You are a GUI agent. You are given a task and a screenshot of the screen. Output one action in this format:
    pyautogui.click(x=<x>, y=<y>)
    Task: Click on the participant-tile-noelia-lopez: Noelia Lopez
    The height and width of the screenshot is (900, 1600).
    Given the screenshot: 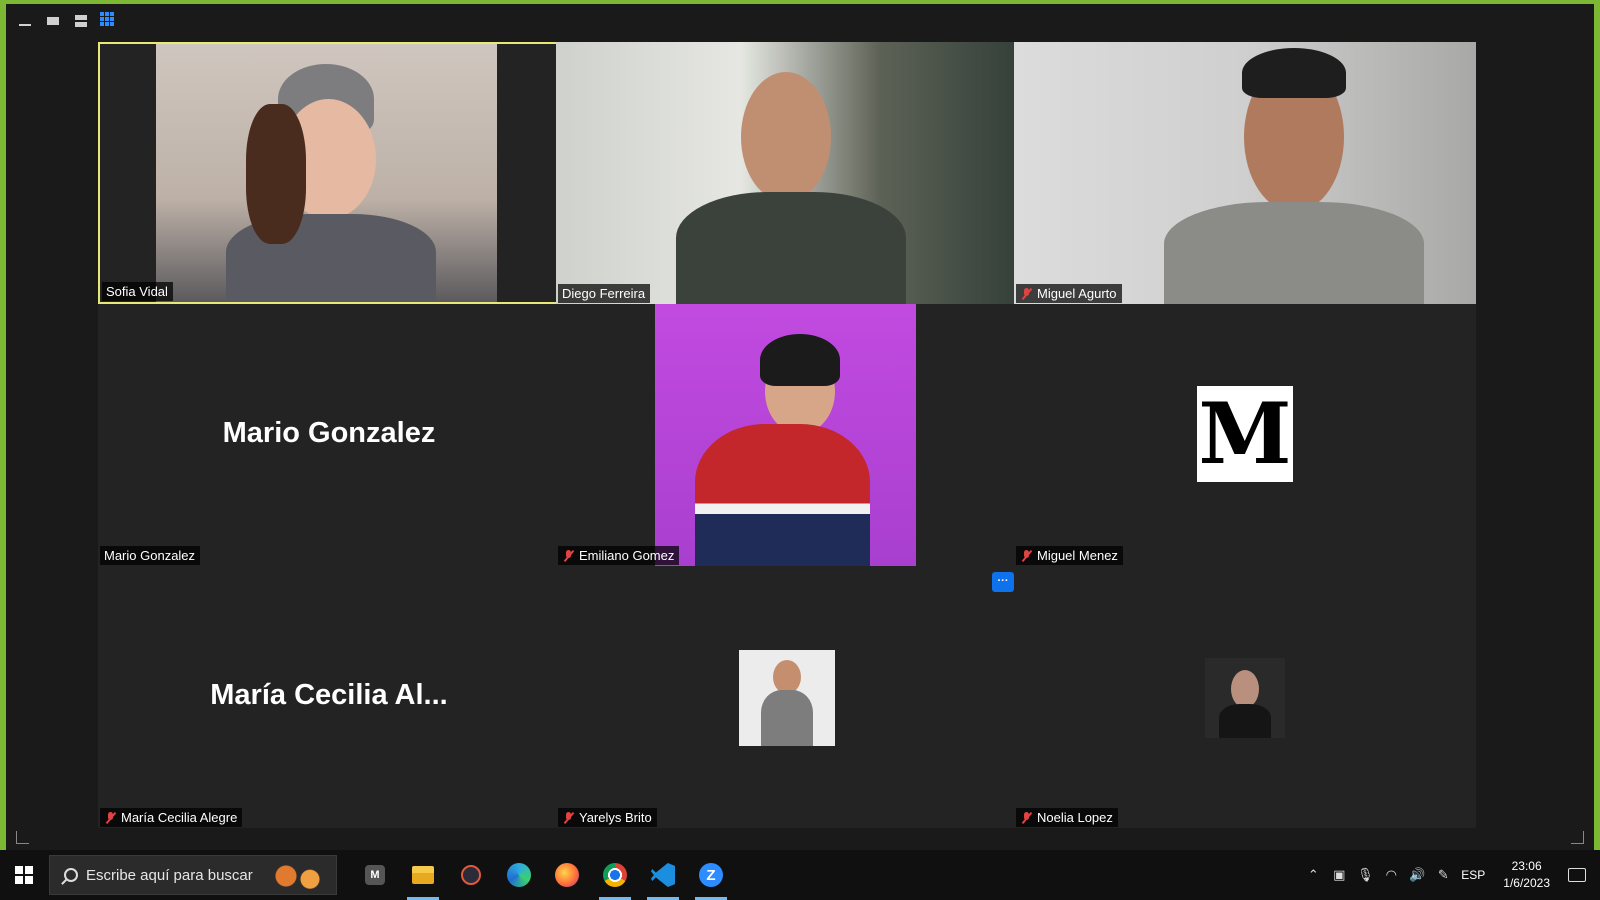 What is the action you would take?
    pyautogui.click(x=1245, y=697)
    